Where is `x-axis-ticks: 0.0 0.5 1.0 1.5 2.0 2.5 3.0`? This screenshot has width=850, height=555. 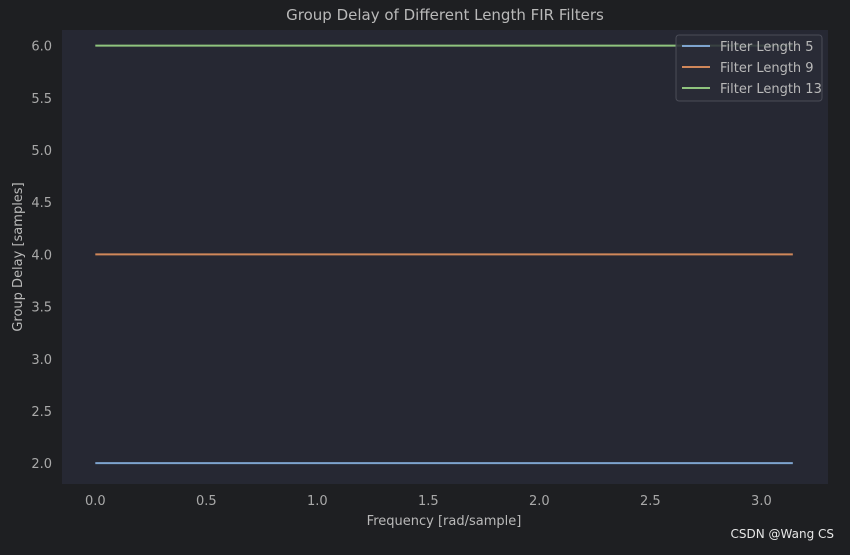 x-axis-ticks: 0.0 0.5 1.0 1.5 2.0 2.5 3.0 is located at coordinates (428, 501).